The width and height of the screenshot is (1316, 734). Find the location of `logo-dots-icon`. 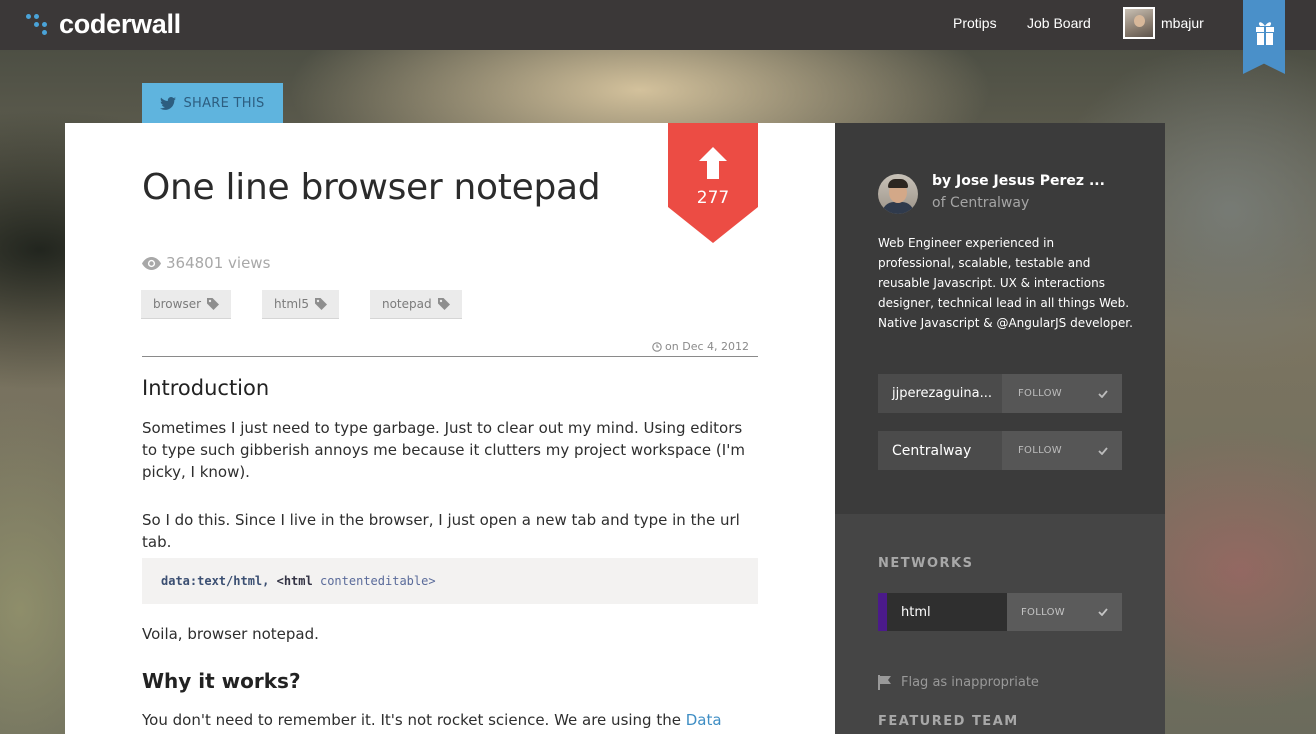

logo-dots-icon is located at coordinates (37, 25).